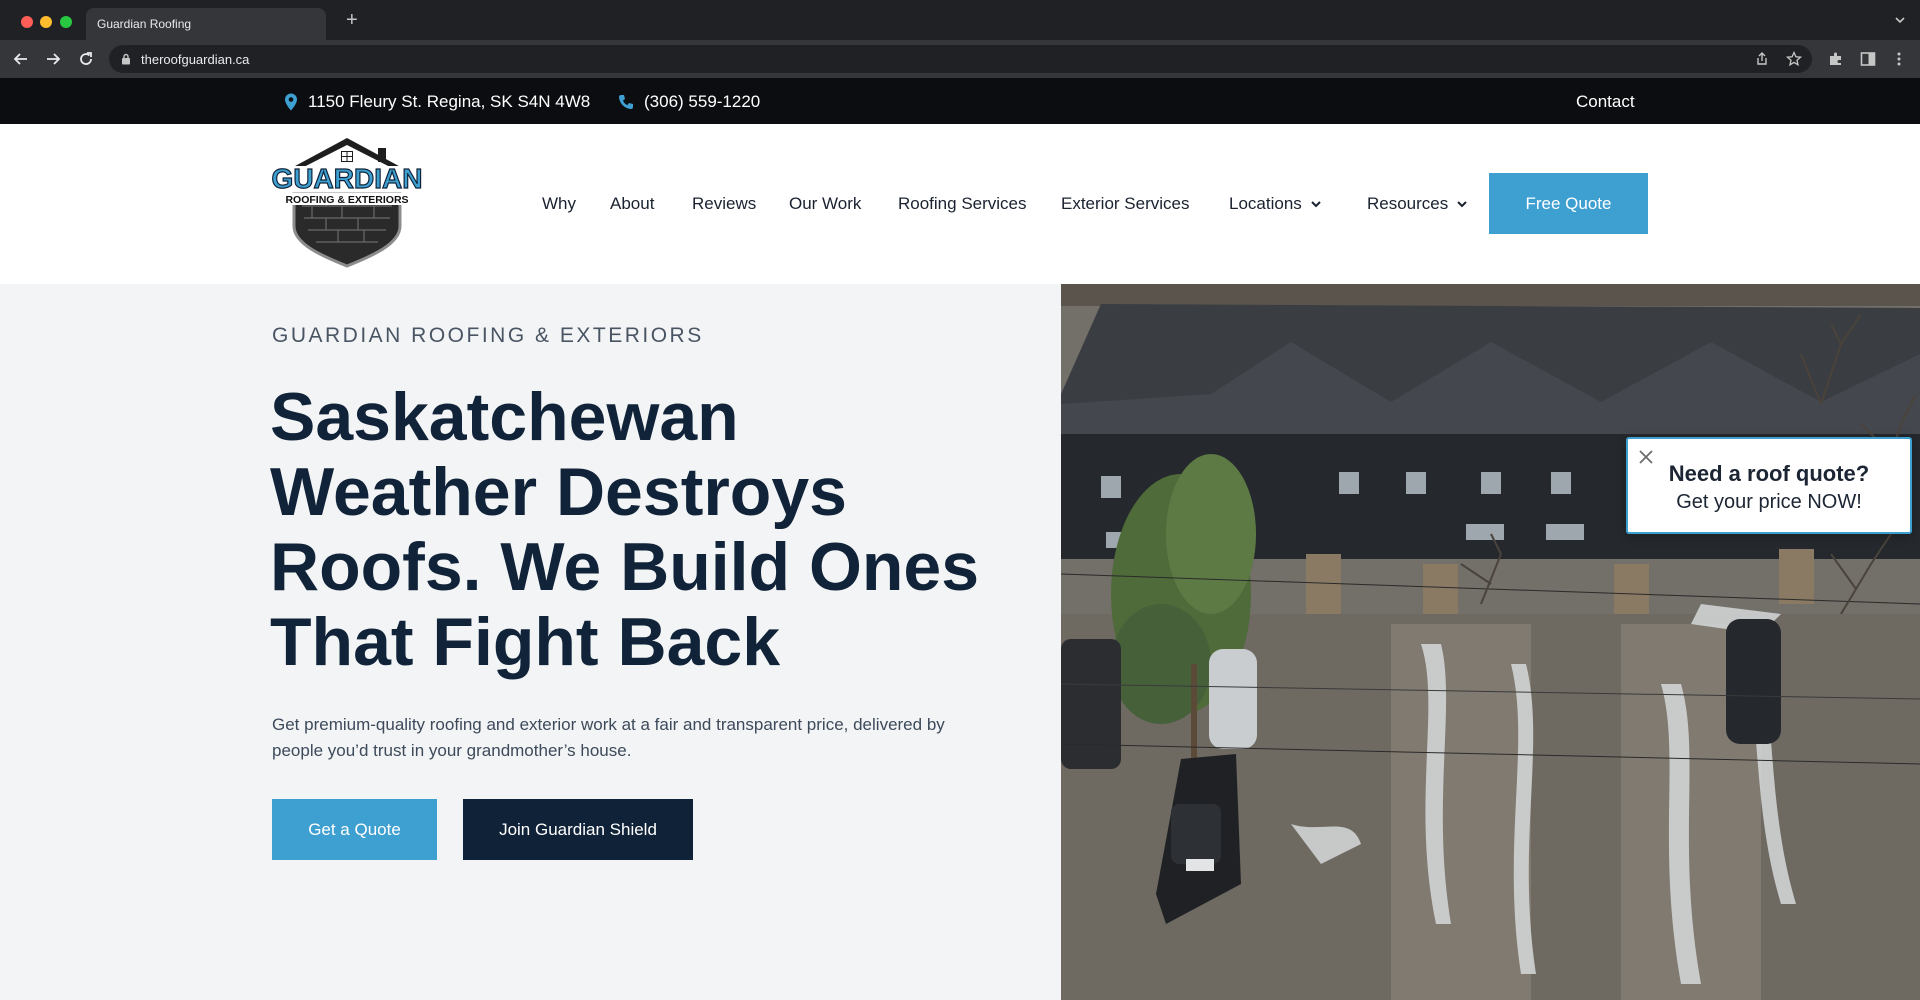 The height and width of the screenshot is (1000, 1920). What do you see at coordinates (46, 22) in the screenshot?
I see `minimize-window-button` at bounding box center [46, 22].